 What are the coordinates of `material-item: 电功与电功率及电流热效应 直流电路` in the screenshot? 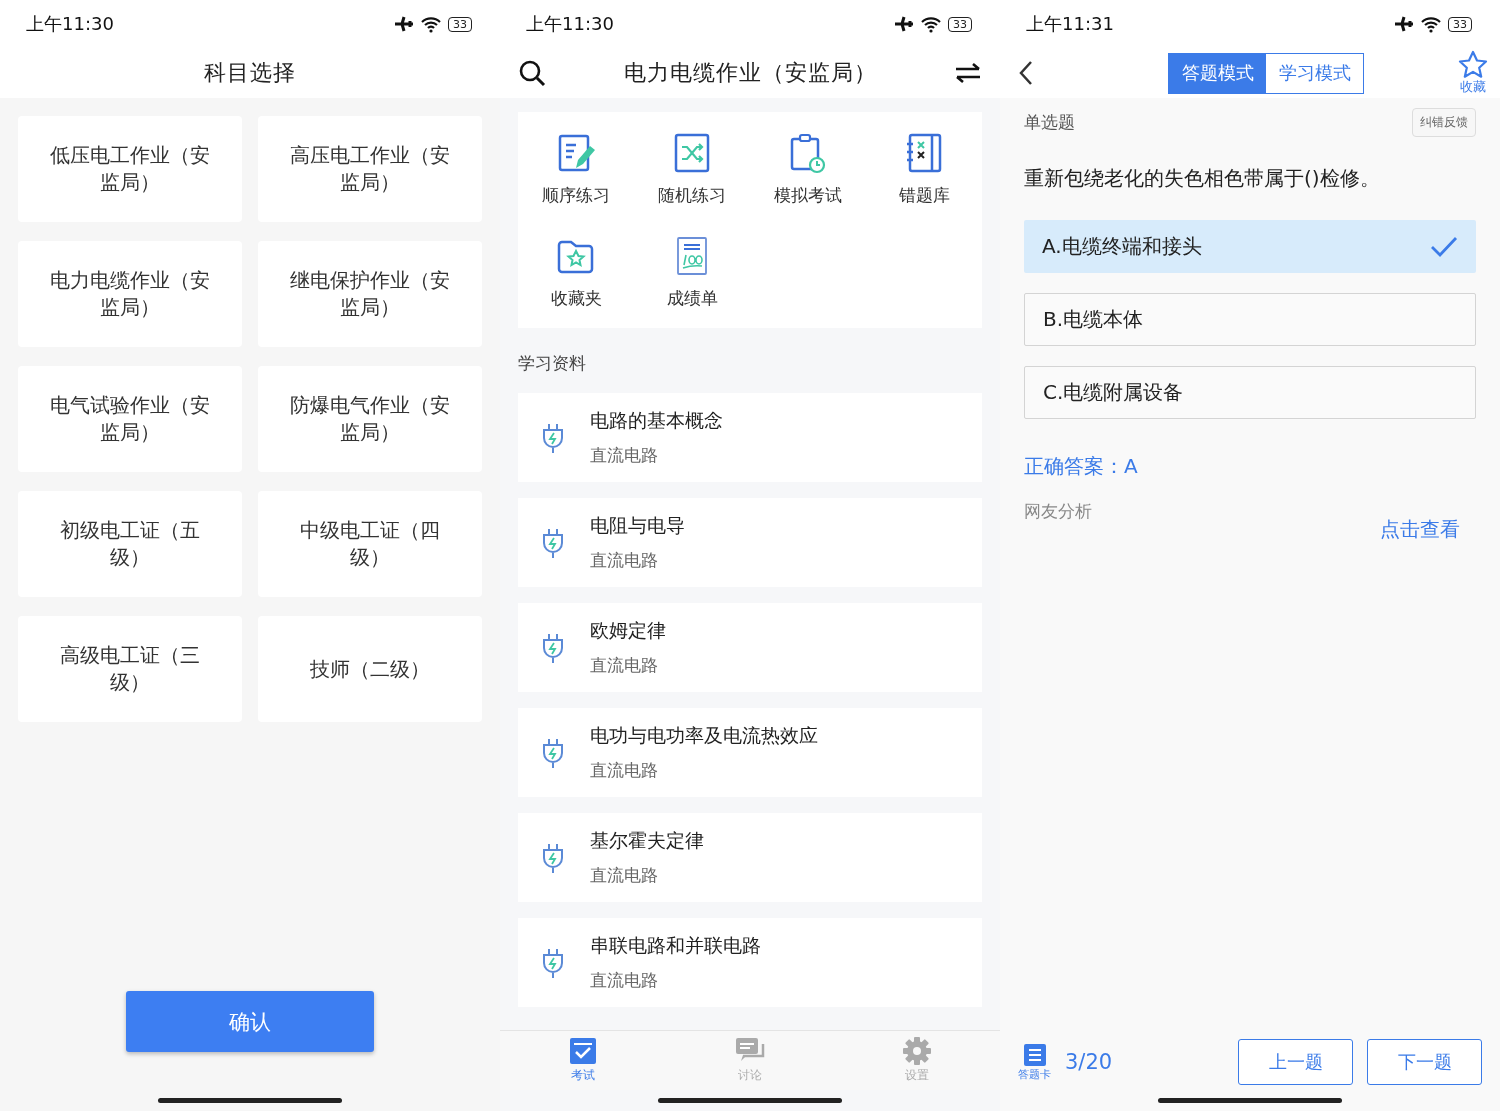 It's located at (750, 752).